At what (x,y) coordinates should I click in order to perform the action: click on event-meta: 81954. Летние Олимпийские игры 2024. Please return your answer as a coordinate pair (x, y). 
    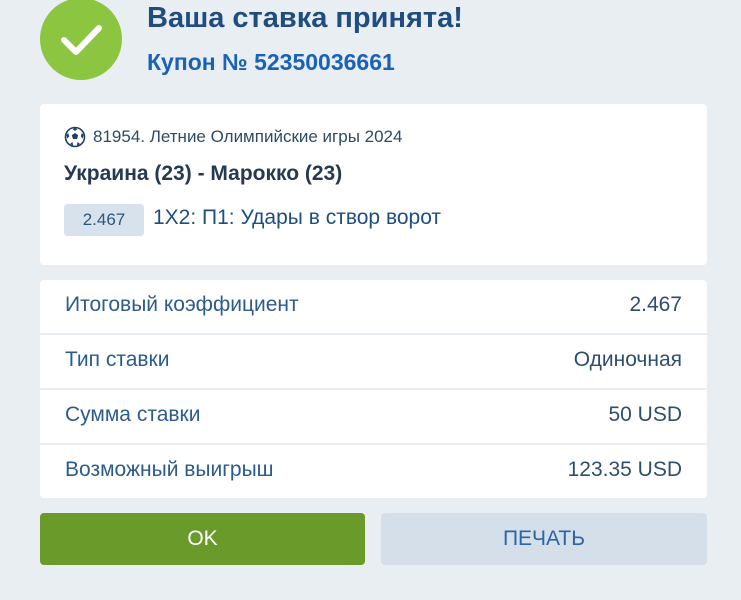
    Looking at the image, I should click on (233, 137).